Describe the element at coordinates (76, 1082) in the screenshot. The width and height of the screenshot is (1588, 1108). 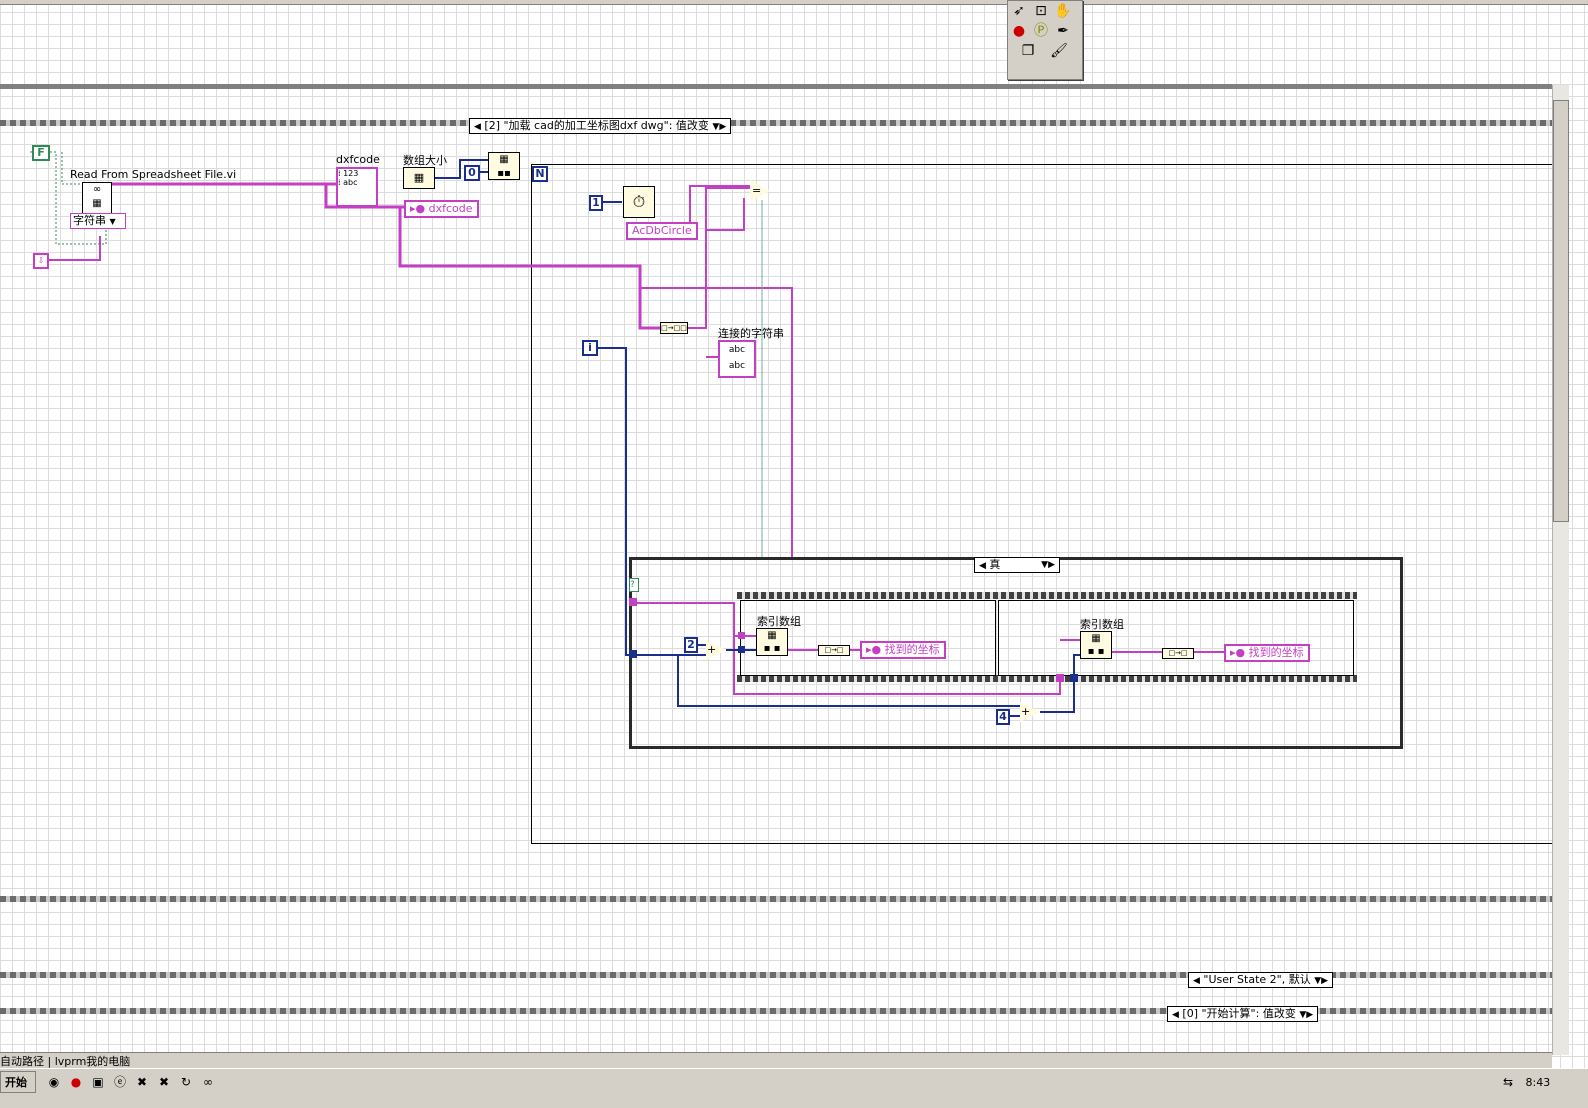
I see `record-icon: ●` at that location.